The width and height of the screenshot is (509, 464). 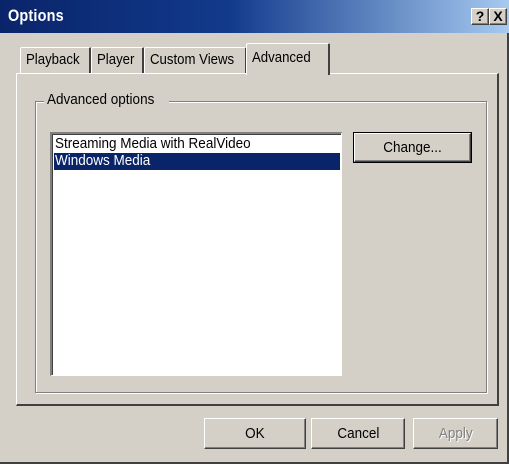 What do you see at coordinates (53, 59) in the screenshot?
I see `tab-label: Playback` at bounding box center [53, 59].